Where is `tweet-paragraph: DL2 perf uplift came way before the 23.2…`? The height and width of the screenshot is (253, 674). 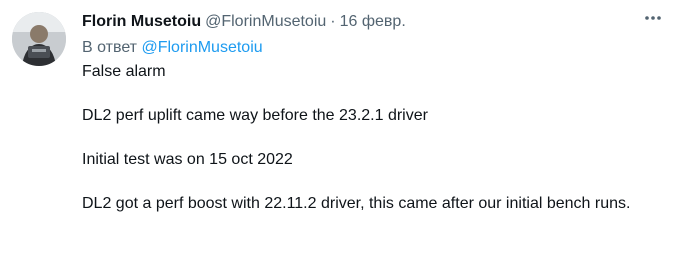 tweet-paragraph: DL2 perf uplift came way before the 23.2… is located at coordinates (255, 115).